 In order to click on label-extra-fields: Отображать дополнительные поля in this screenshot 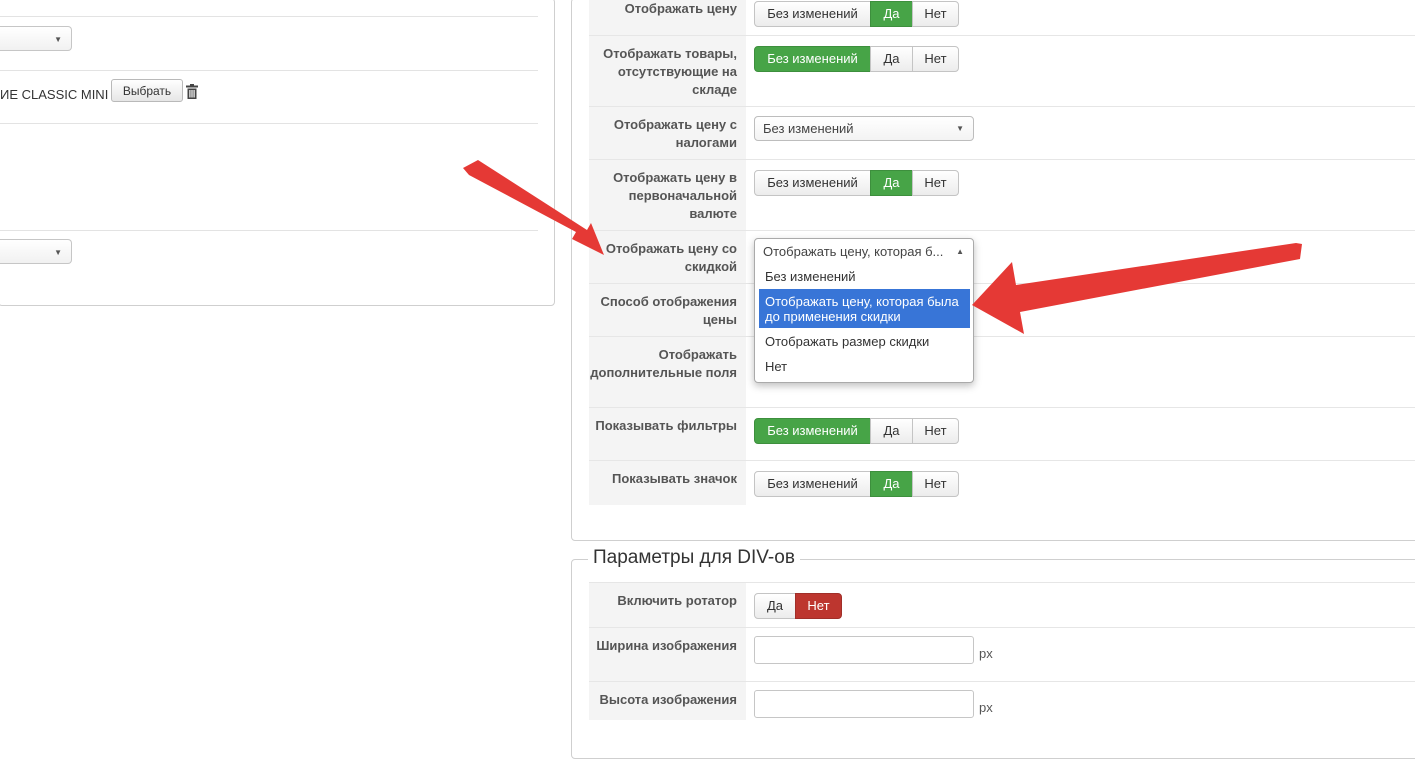, I will do `click(663, 363)`.